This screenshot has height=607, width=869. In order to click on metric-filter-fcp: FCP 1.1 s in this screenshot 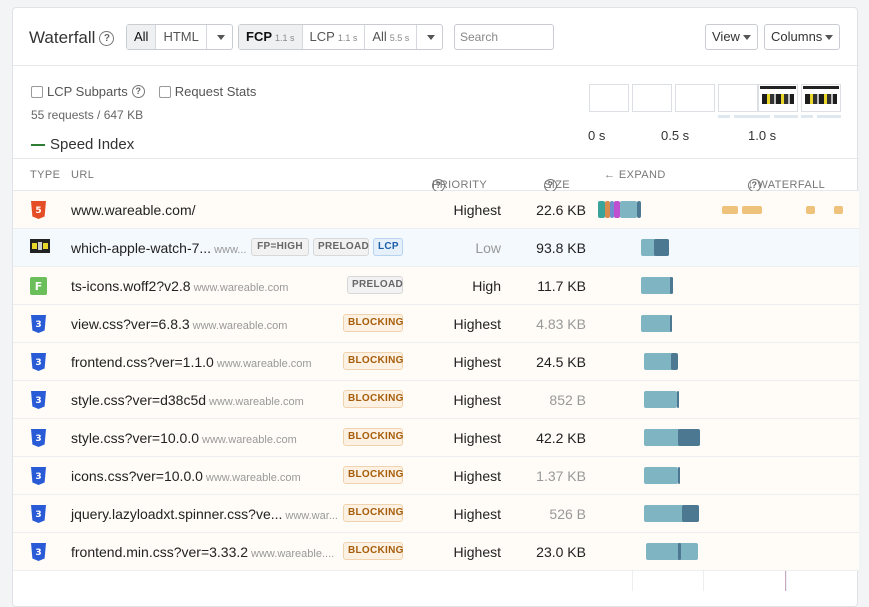, I will do `click(271, 37)`.